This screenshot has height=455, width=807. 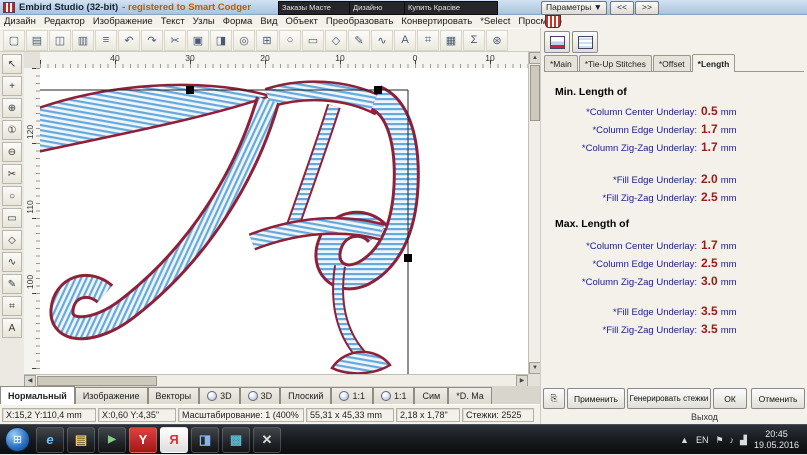 What do you see at coordinates (669, 398) in the screenshot?
I see `generate-stitches-button: Генерировать стежки` at bounding box center [669, 398].